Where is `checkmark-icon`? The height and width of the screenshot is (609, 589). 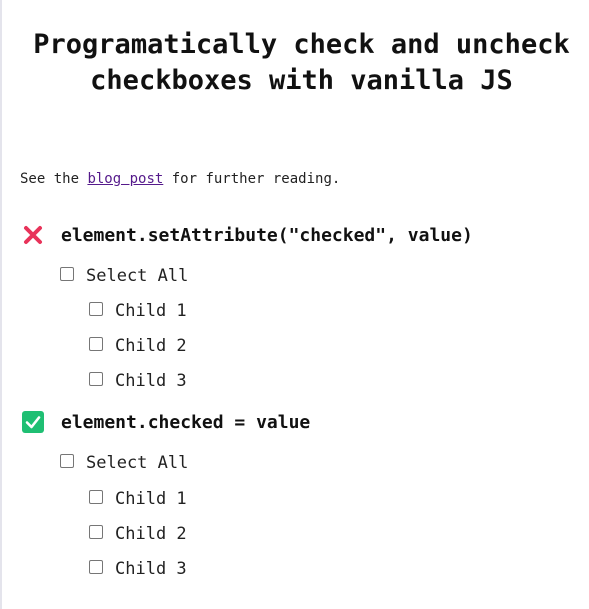
checkmark-icon is located at coordinates (33, 422).